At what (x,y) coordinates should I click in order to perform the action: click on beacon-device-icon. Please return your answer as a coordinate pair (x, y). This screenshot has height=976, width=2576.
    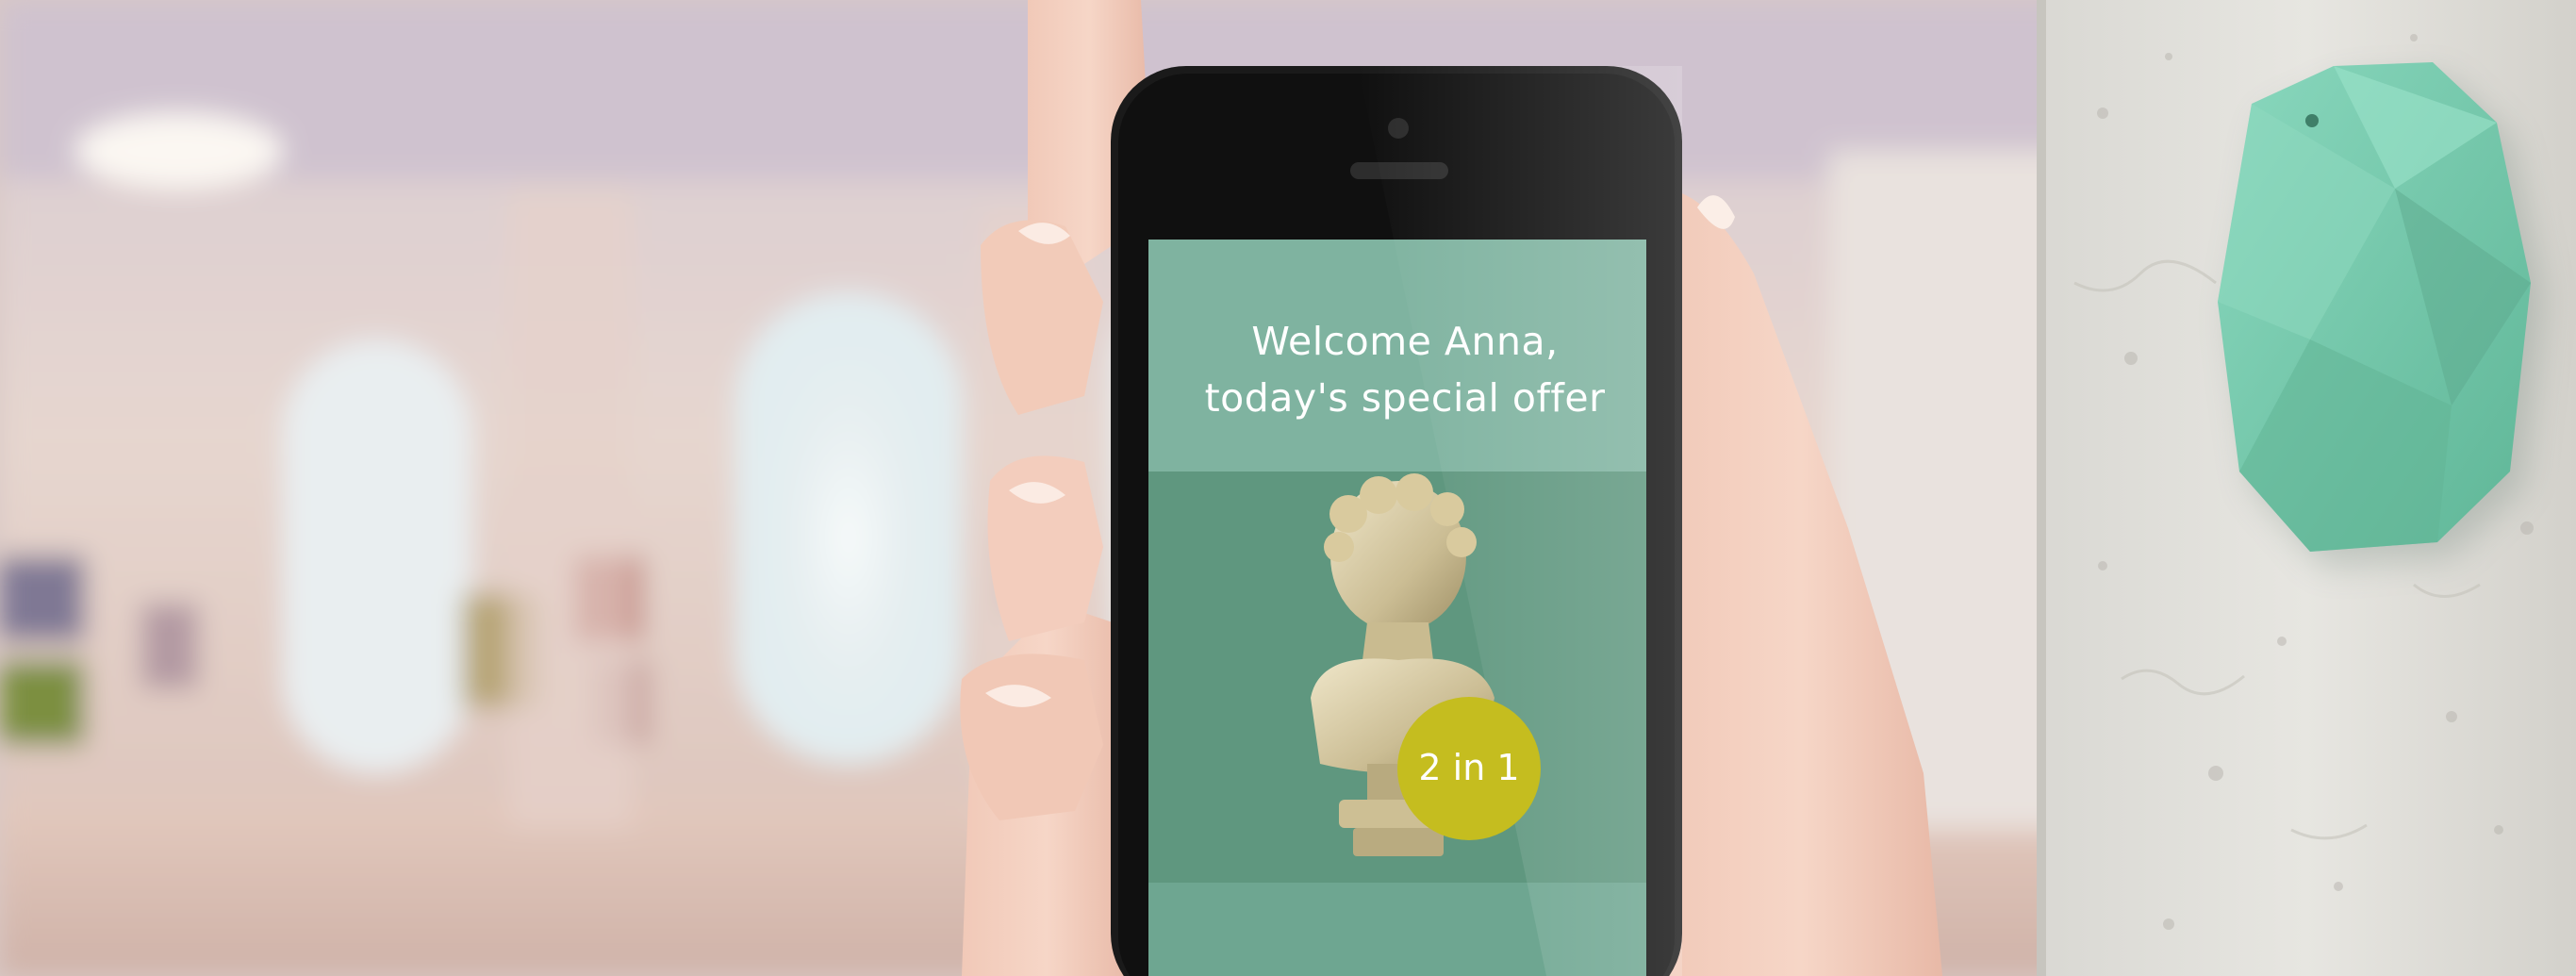
    Looking at the image, I should click on (2381, 314).